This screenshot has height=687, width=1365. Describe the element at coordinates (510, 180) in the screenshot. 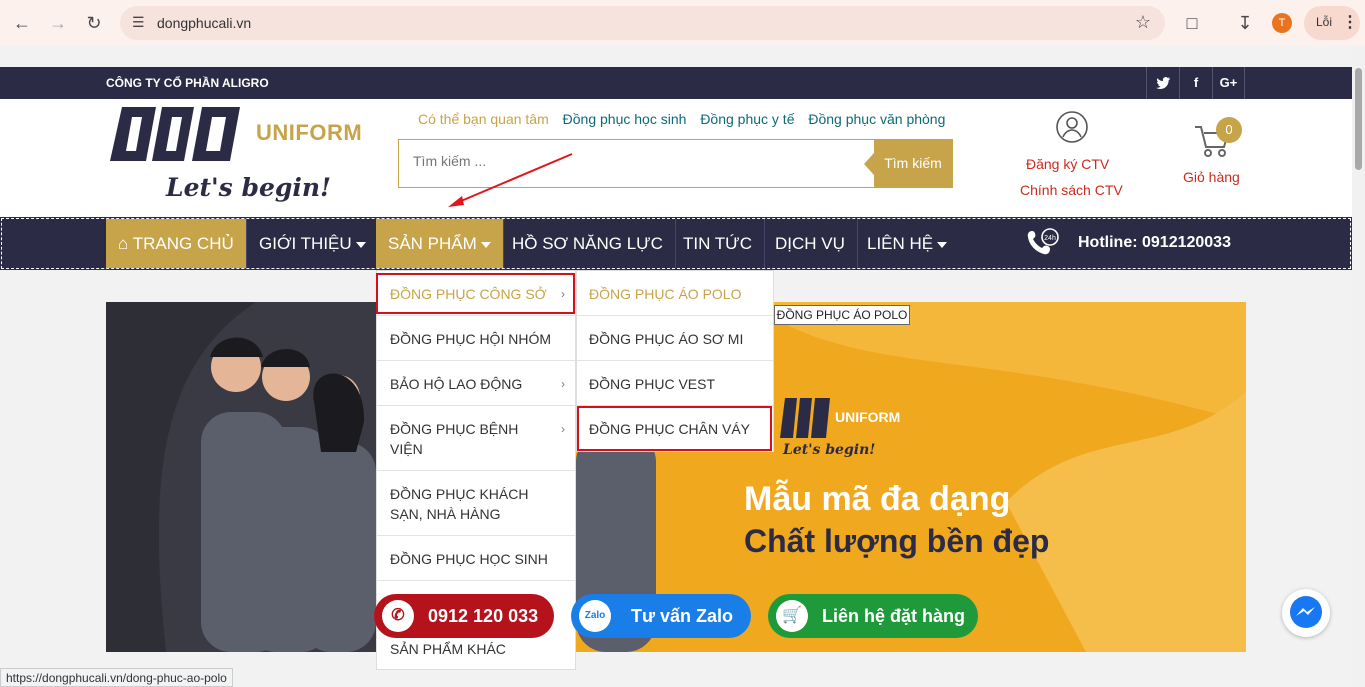

I see `annotation-arrow-icon` at that location.